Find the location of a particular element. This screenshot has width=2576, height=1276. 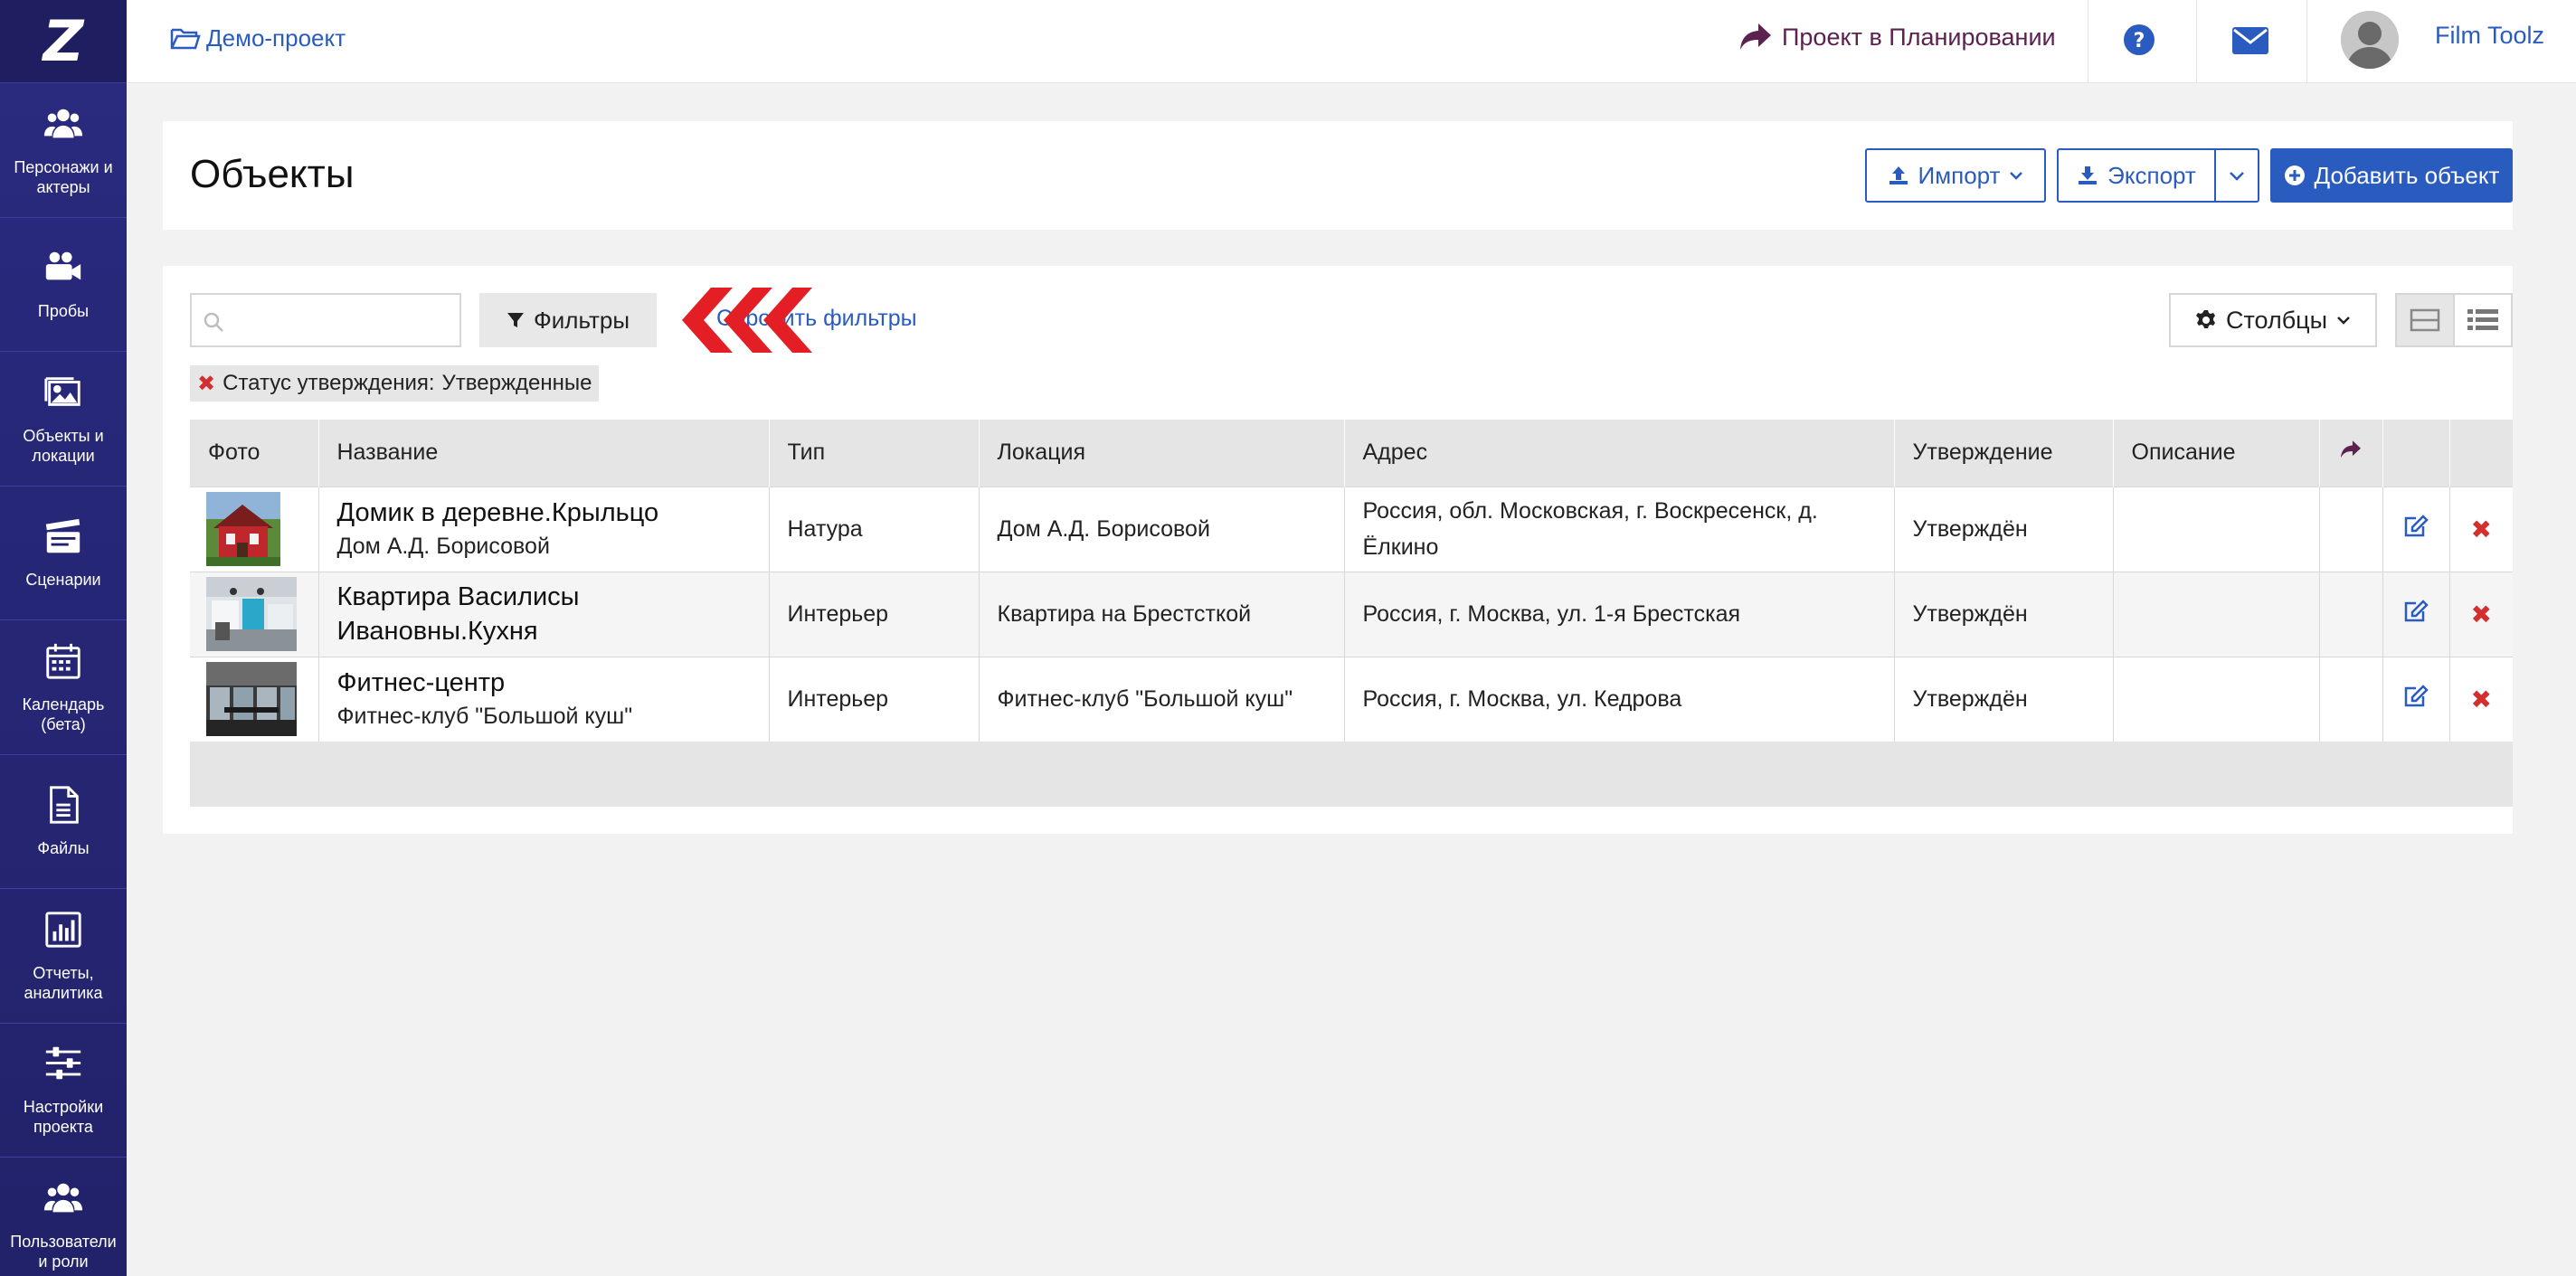

column-header-address: Адрес is located at coordinates (1619, 453).